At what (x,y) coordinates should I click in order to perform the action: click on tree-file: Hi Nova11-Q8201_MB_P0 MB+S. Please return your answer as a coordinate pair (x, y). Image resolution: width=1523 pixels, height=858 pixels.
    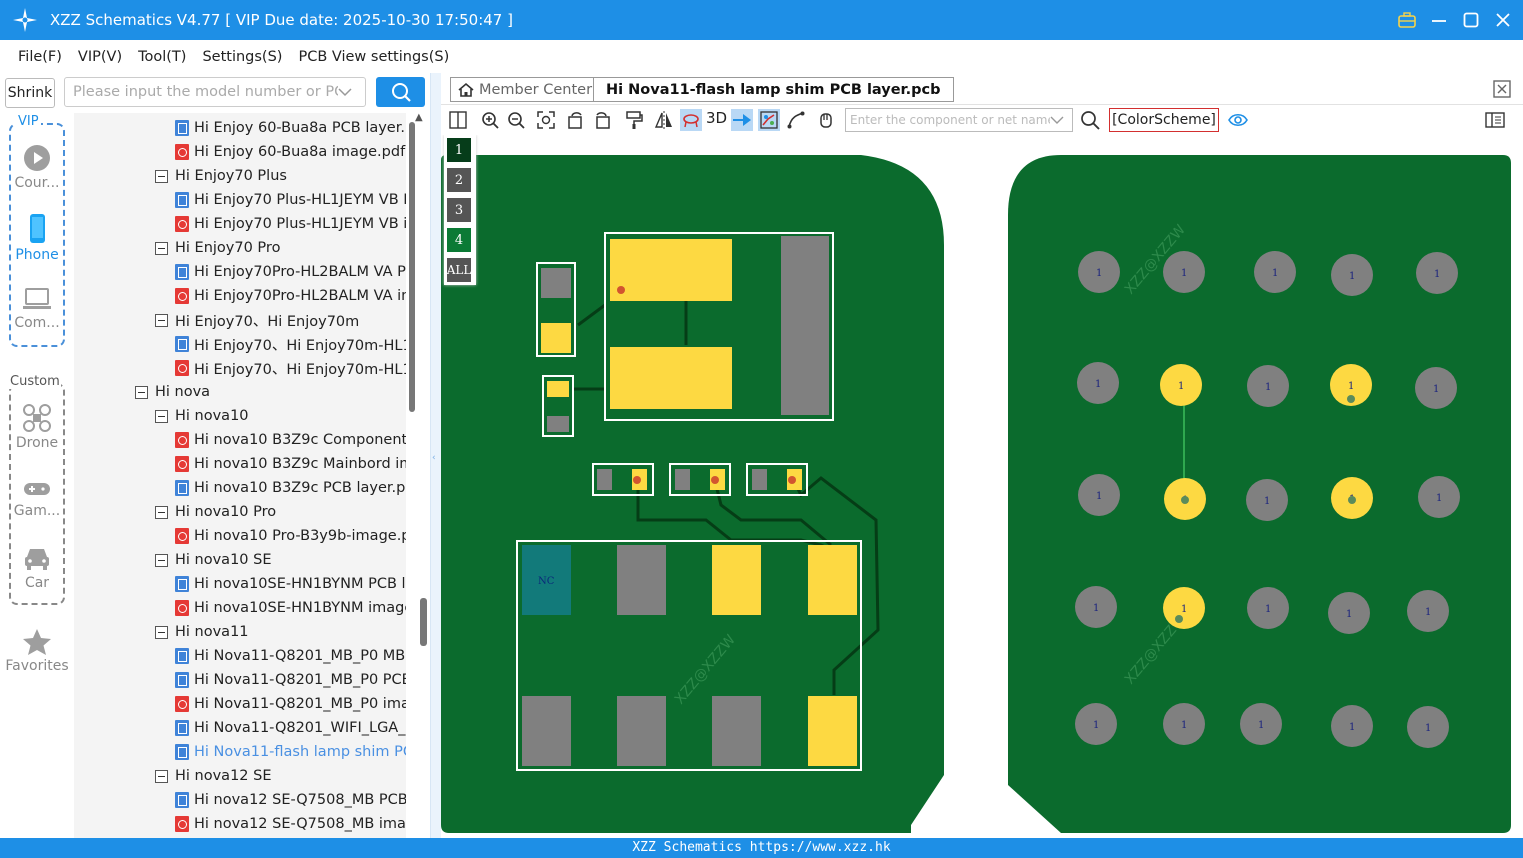
    Looking at the image, I should click on (290, 656).